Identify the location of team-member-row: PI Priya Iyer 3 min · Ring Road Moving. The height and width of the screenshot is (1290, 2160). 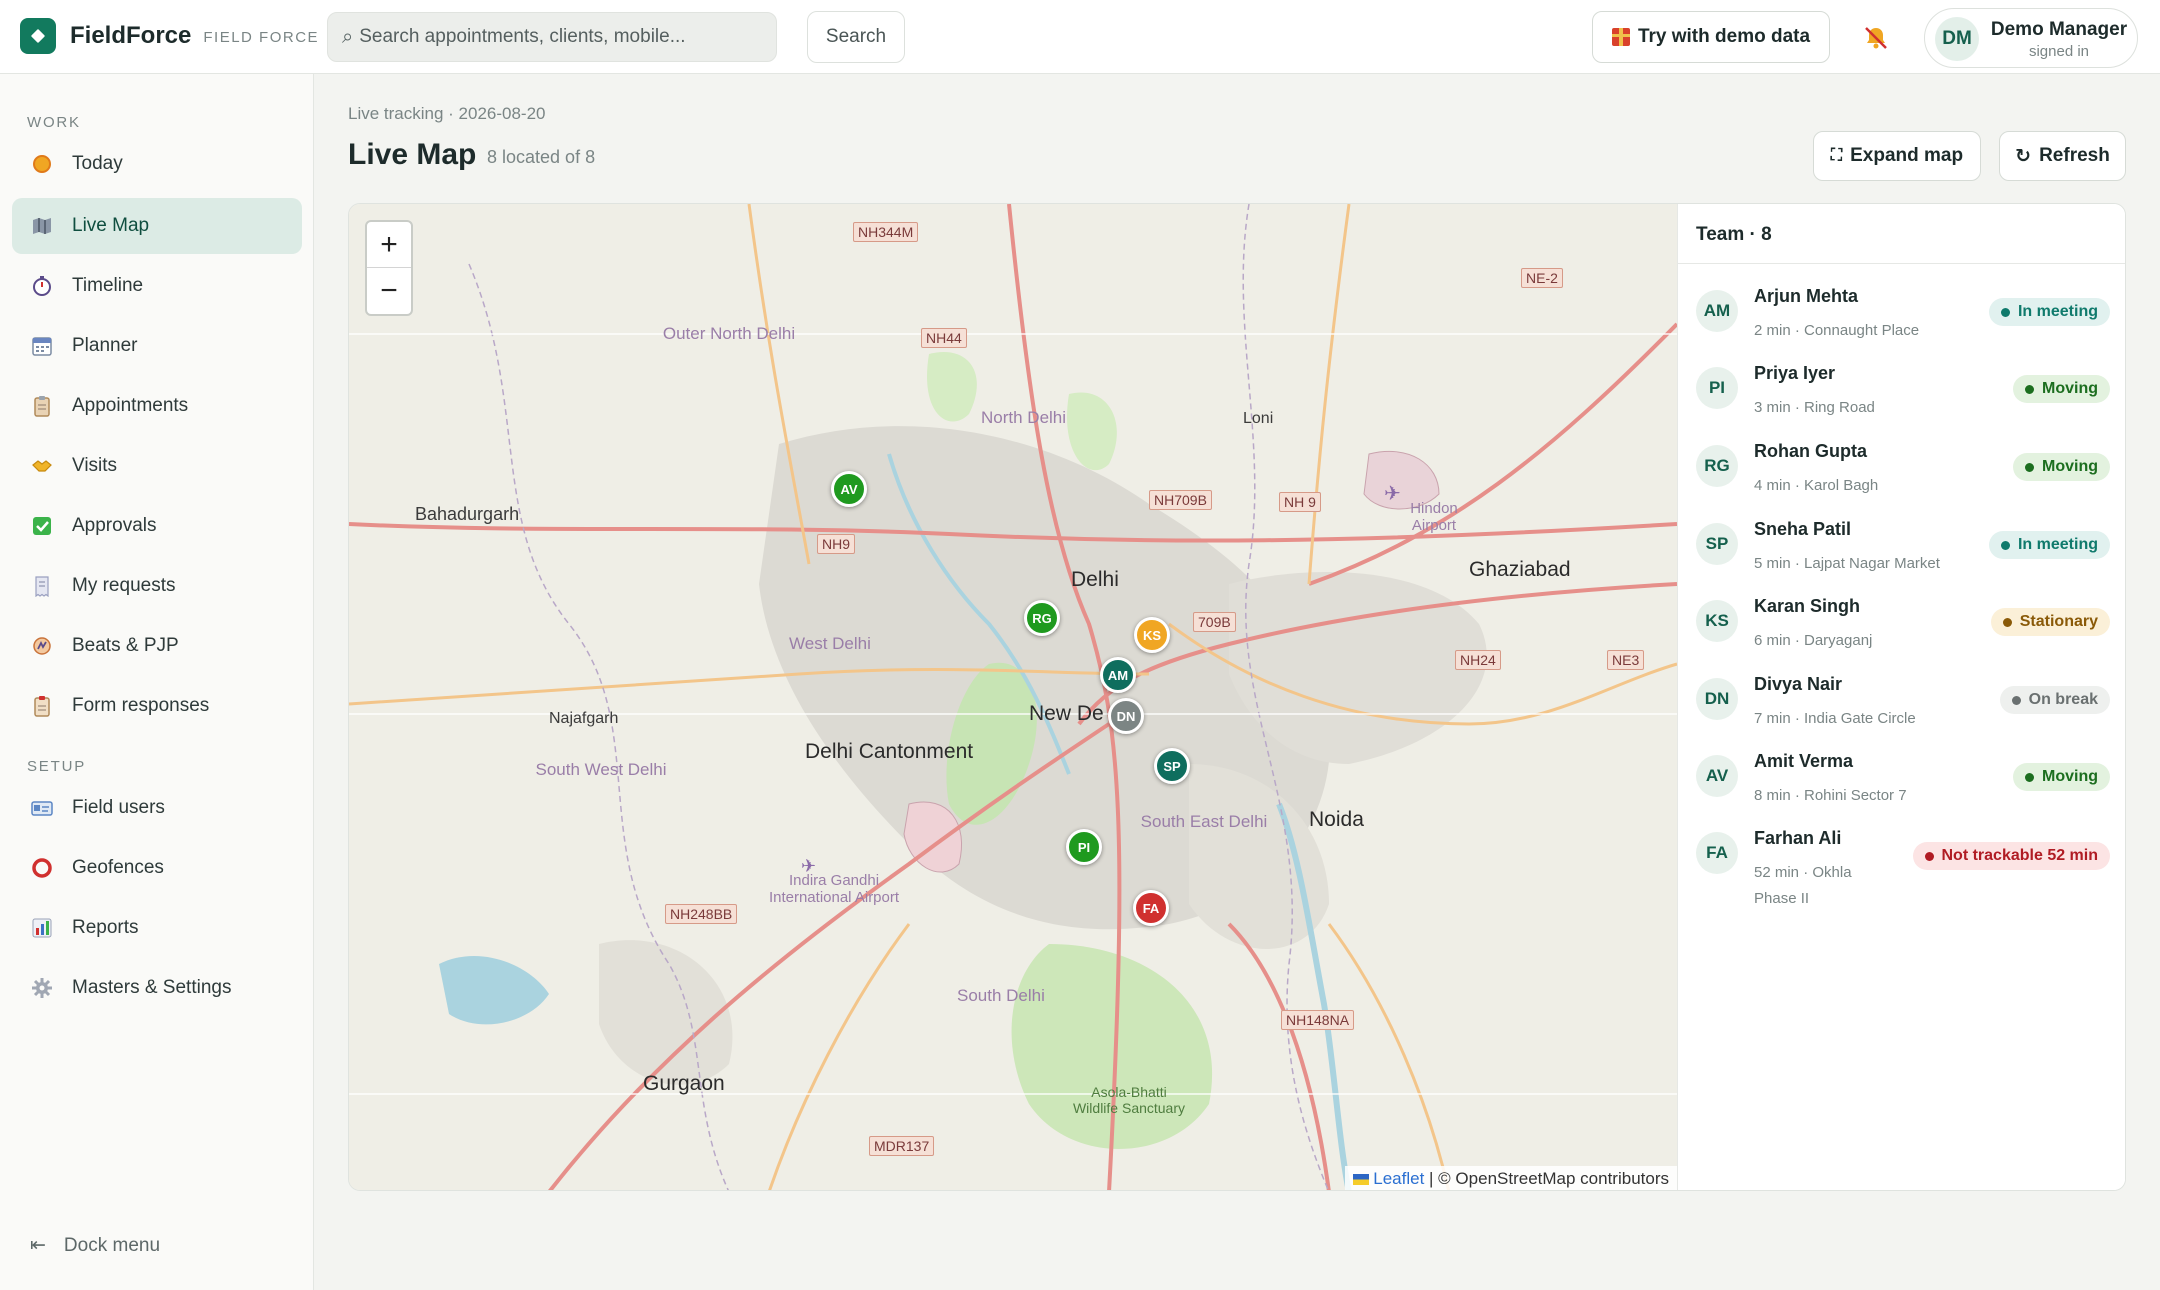
(1901, 395).